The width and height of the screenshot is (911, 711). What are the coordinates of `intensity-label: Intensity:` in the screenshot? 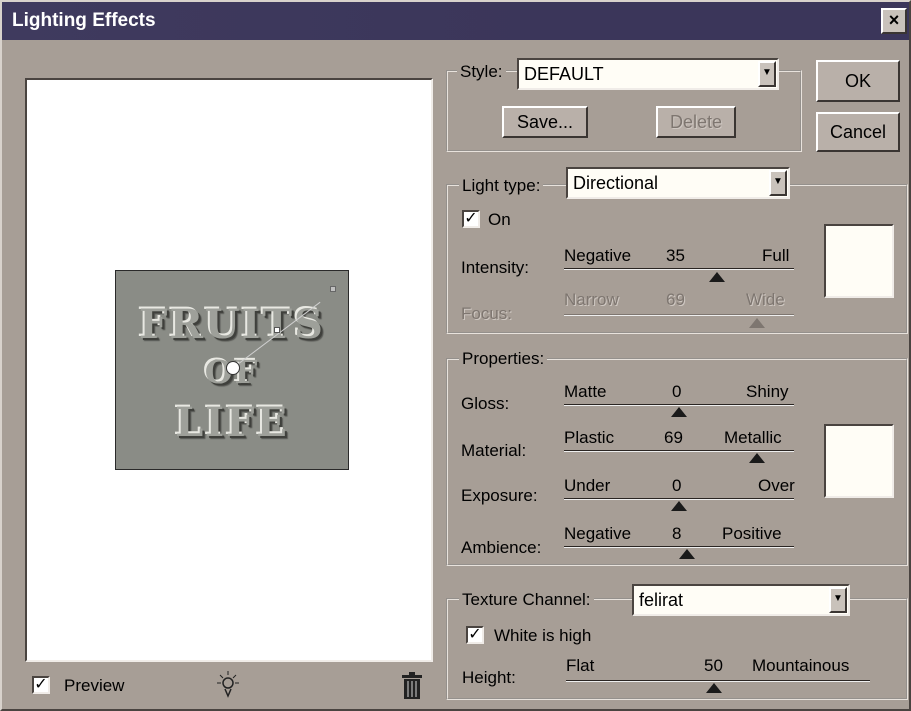 It's located at (495, 267).